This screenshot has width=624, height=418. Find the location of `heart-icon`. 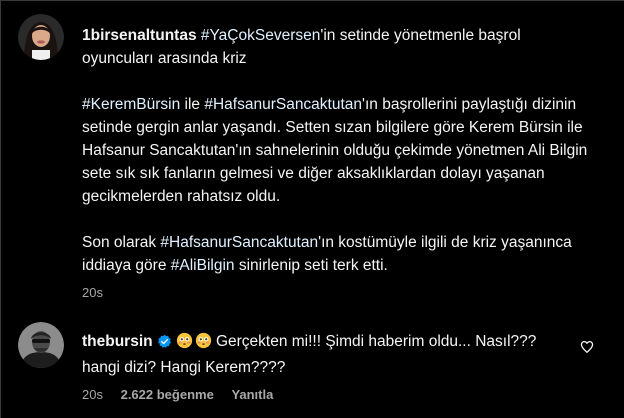

heart-icon is located at coordinates (587, 349).